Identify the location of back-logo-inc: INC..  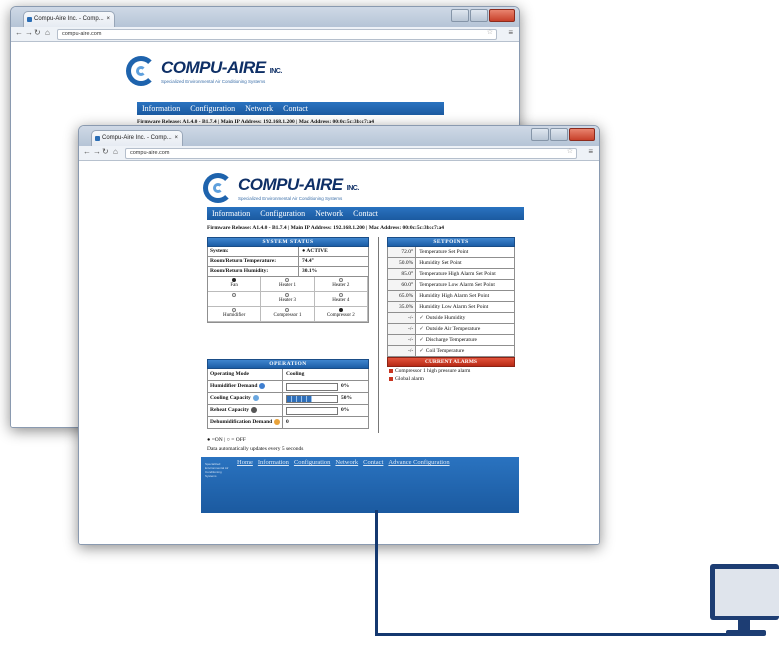
(276, 71).